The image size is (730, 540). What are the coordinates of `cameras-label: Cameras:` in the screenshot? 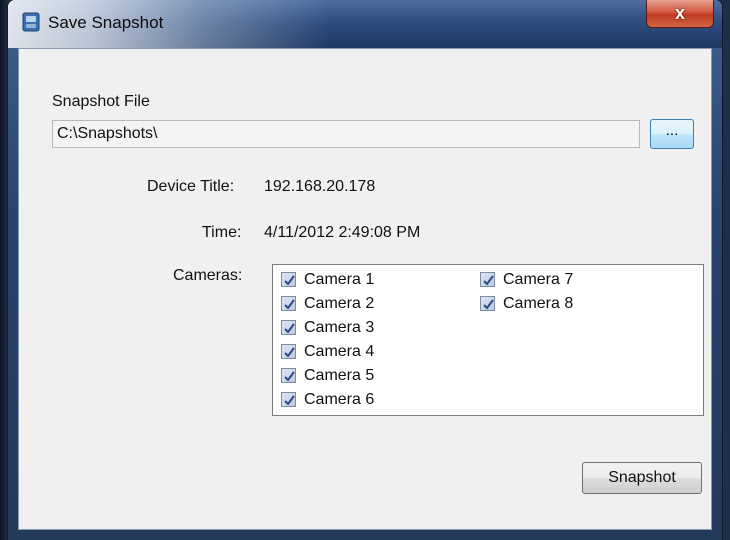 It's located at (208, 275).